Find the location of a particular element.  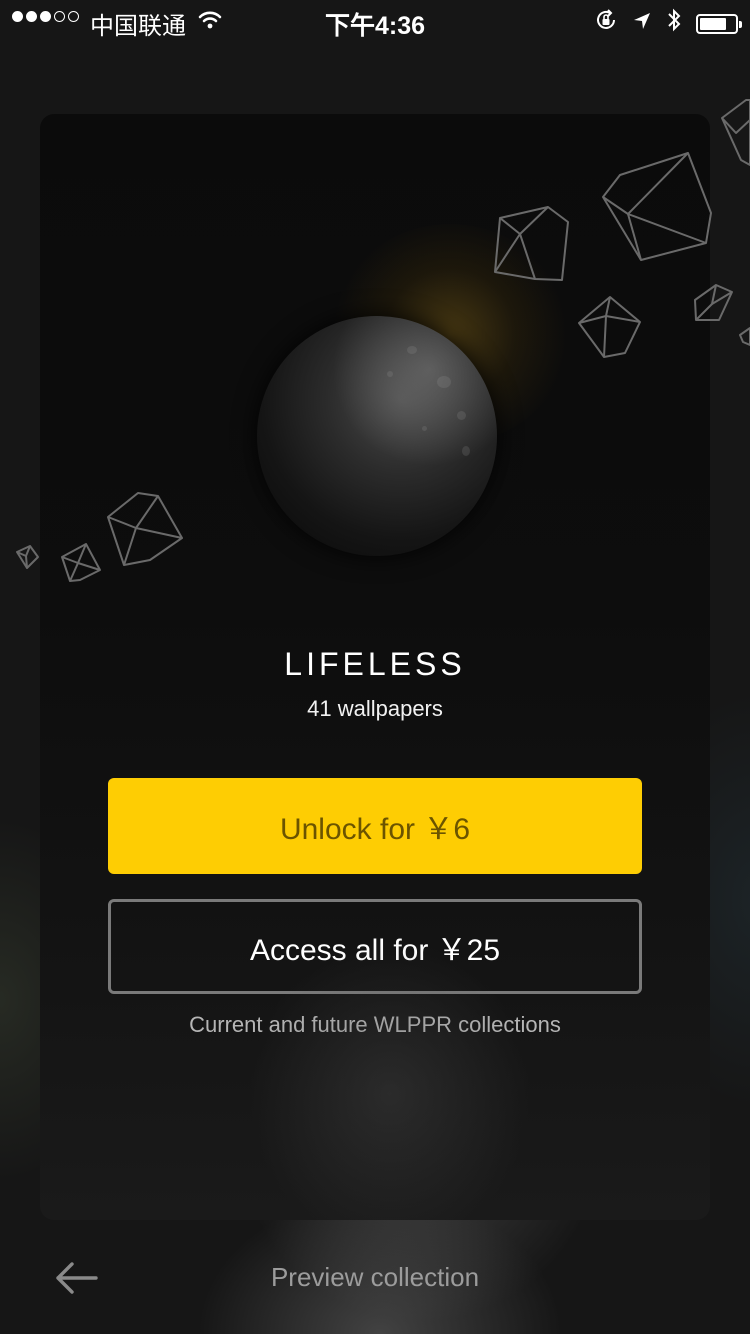

moon-illustration is located at coordinates (377, 436).